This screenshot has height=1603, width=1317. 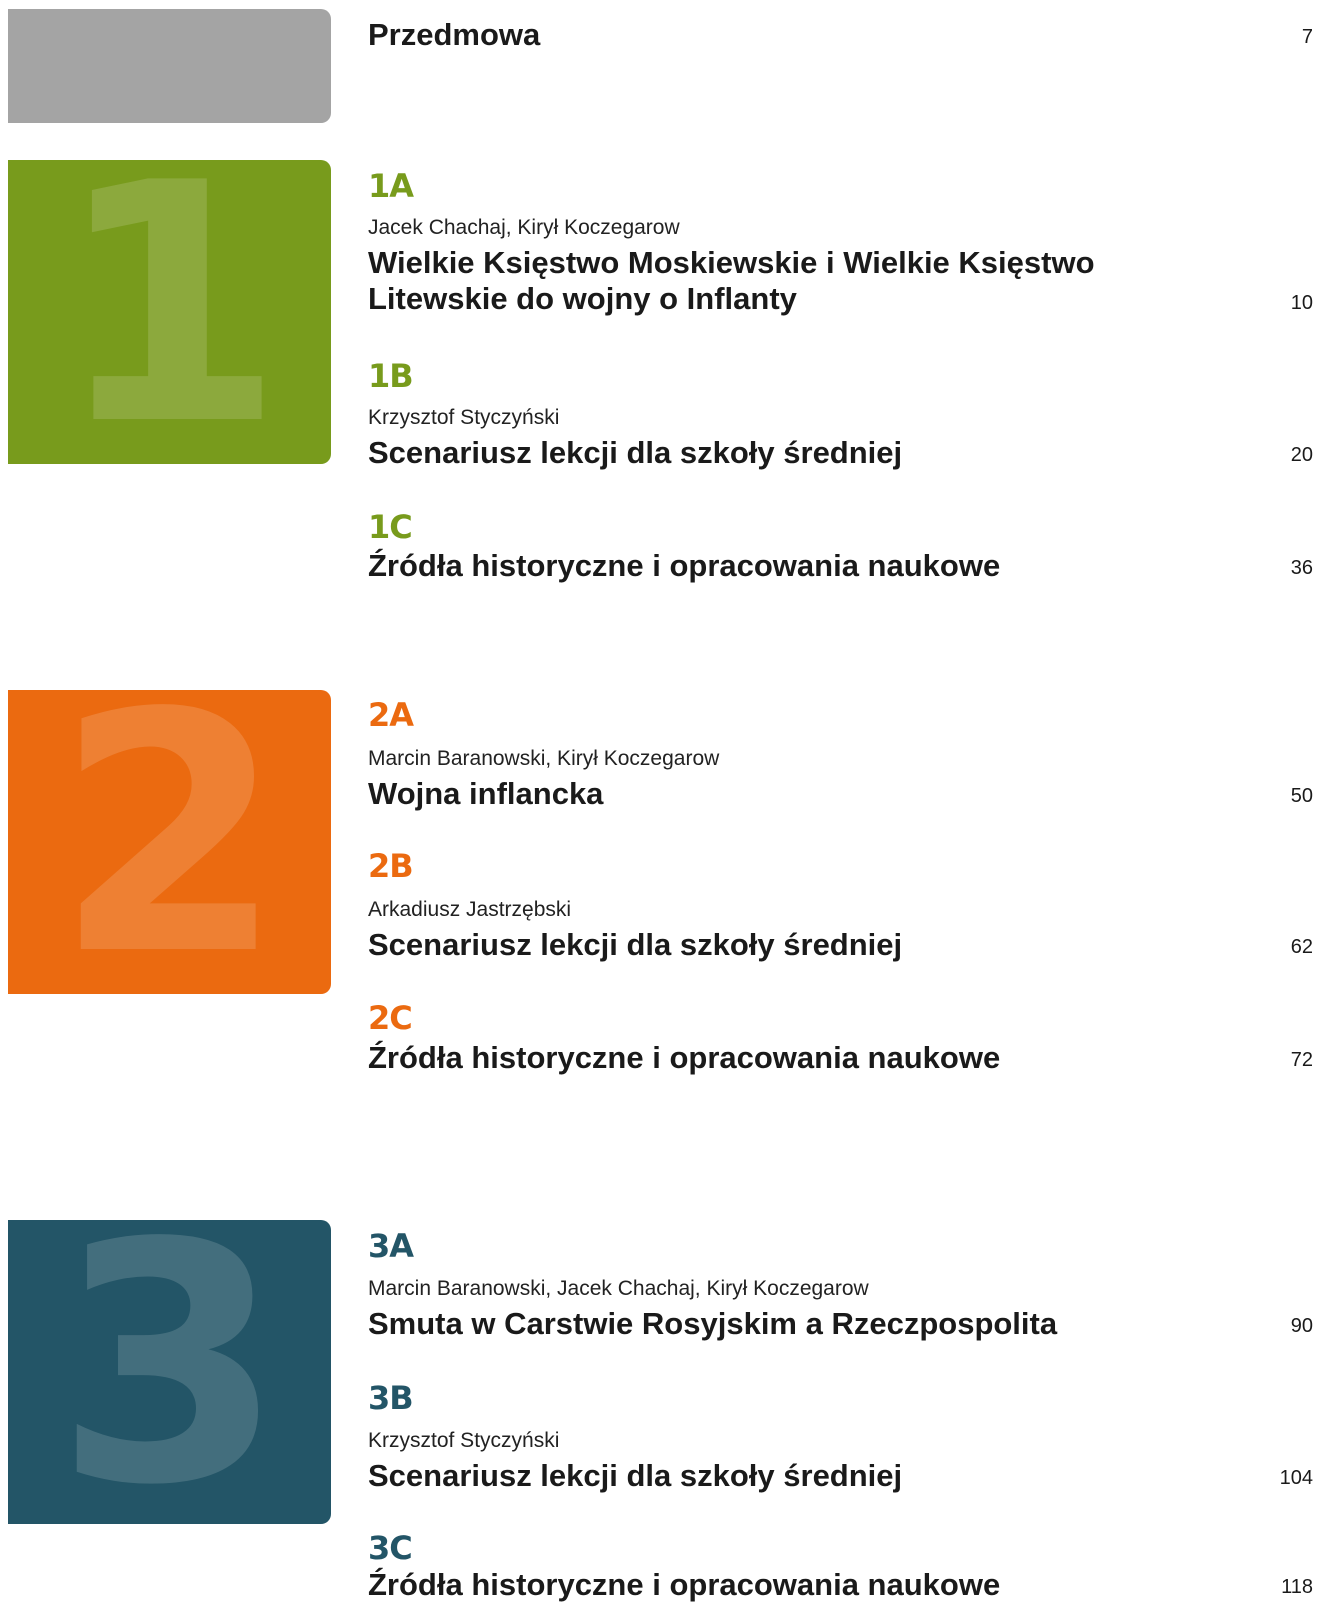 What do you see at coordinates (390, 1018) in the screenshot?
I see `section-2c-code: 2C` at bounding box center [390, 1018].